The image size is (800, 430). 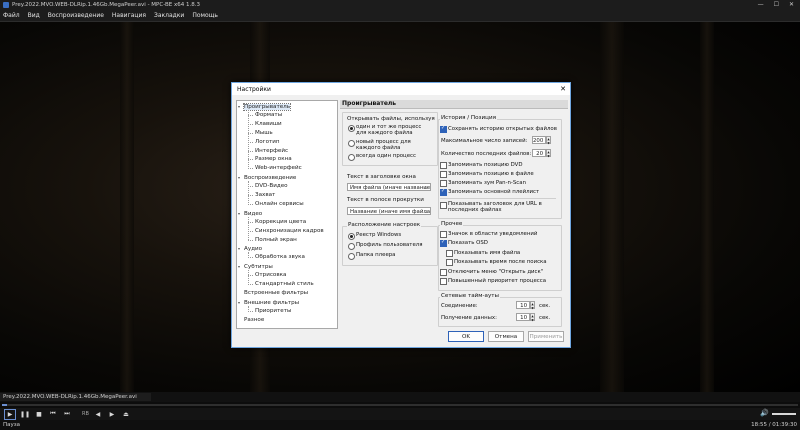 What do you see at coordinates (401, 89) in the screenshot?
I see `dialog-titlebar: Настройки ✕` at bounding box center [401, 89].